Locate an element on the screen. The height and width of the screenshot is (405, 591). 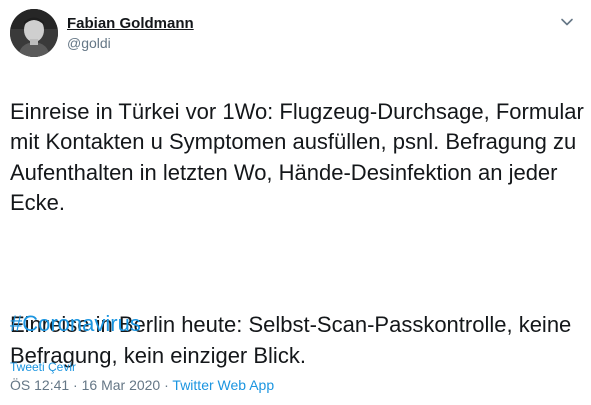
author-display-name: Fabian Goldmann is located at coordinates (130, 23).